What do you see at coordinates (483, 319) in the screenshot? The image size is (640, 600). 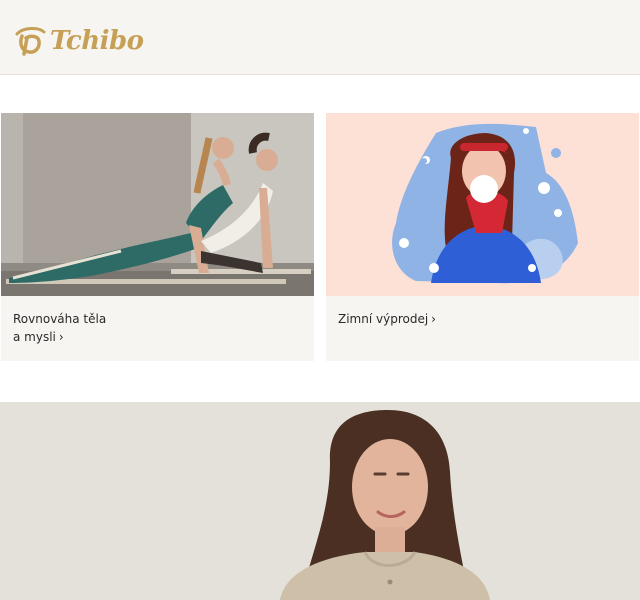 I see `teaser-caption: Zimní výprodej ›` at bounding box center [483, 319].